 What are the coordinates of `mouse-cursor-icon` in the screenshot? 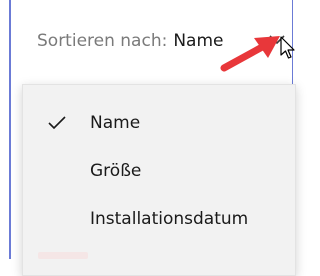 It's located at (287, 47).